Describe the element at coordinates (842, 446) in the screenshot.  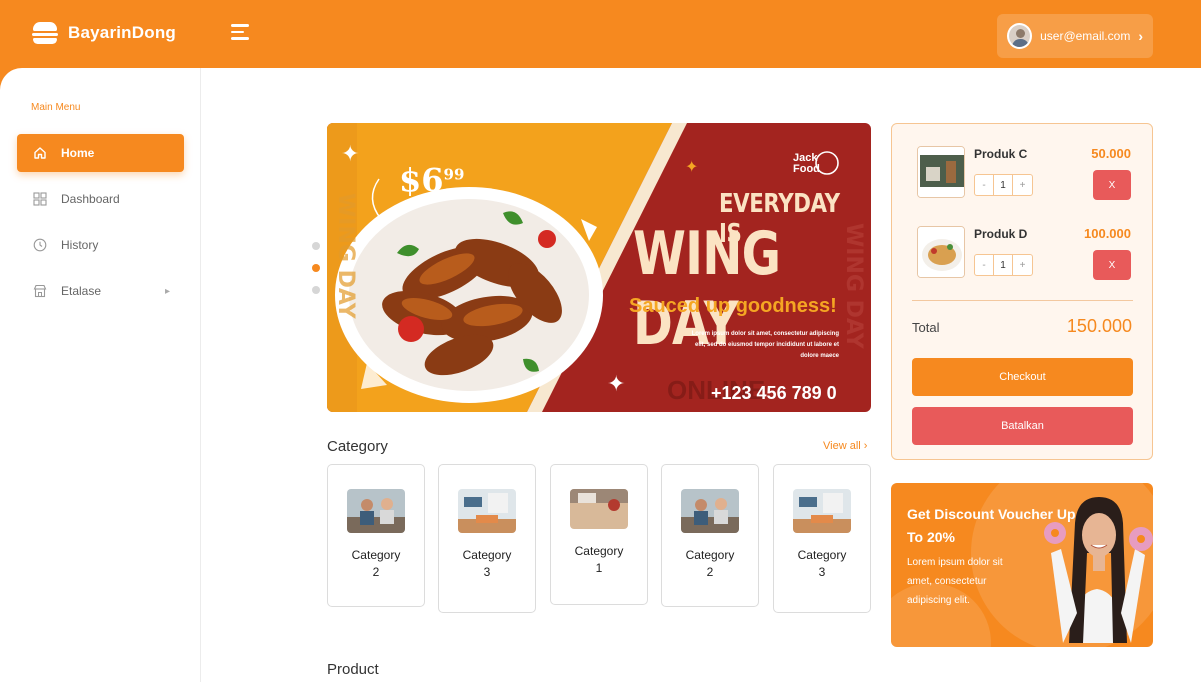
I see `view-all-label: View all` at that location.